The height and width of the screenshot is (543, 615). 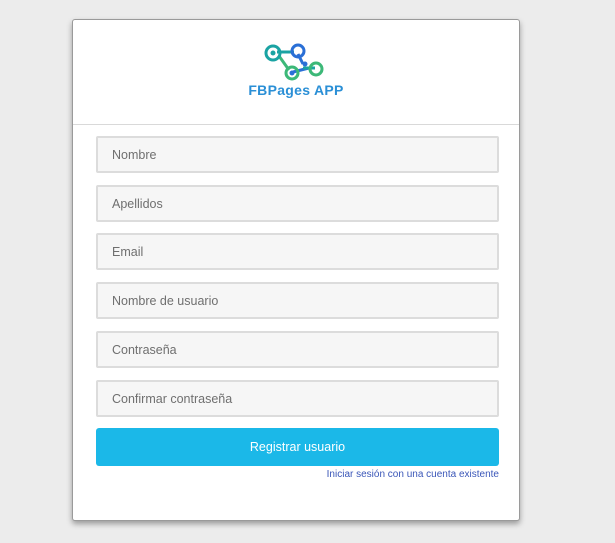 What do you see at coordinates (297, 154) in the screenshot?
I see `first-name-field` at bounding box center [297, 154].